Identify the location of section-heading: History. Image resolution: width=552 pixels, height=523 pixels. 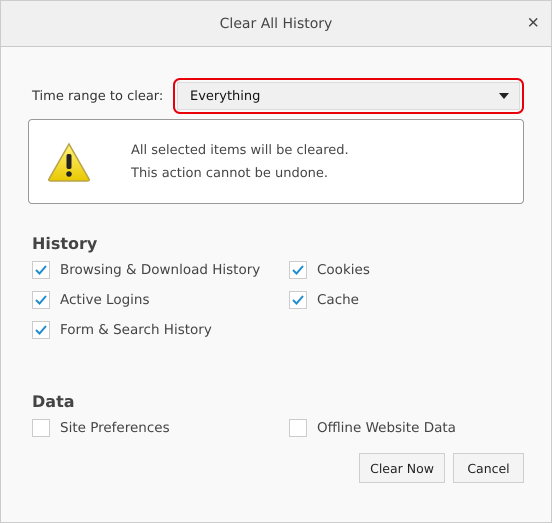
(65, 243).